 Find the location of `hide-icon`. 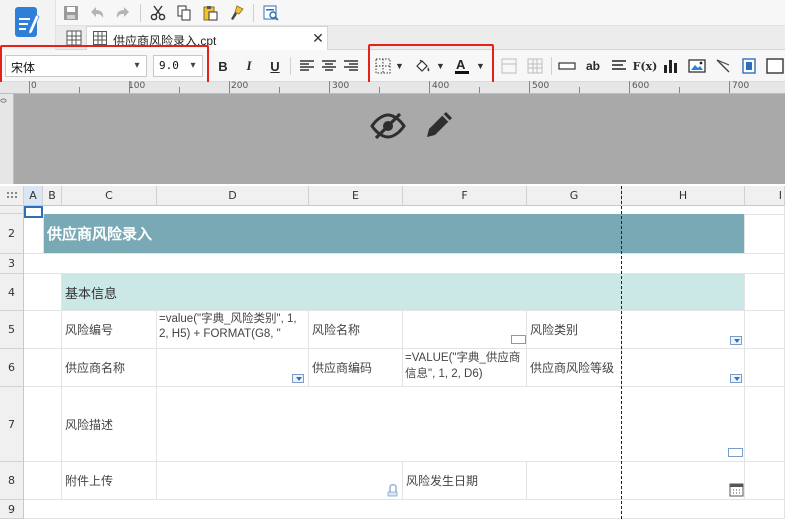

hide-icon is located at coordinates (388, 126).